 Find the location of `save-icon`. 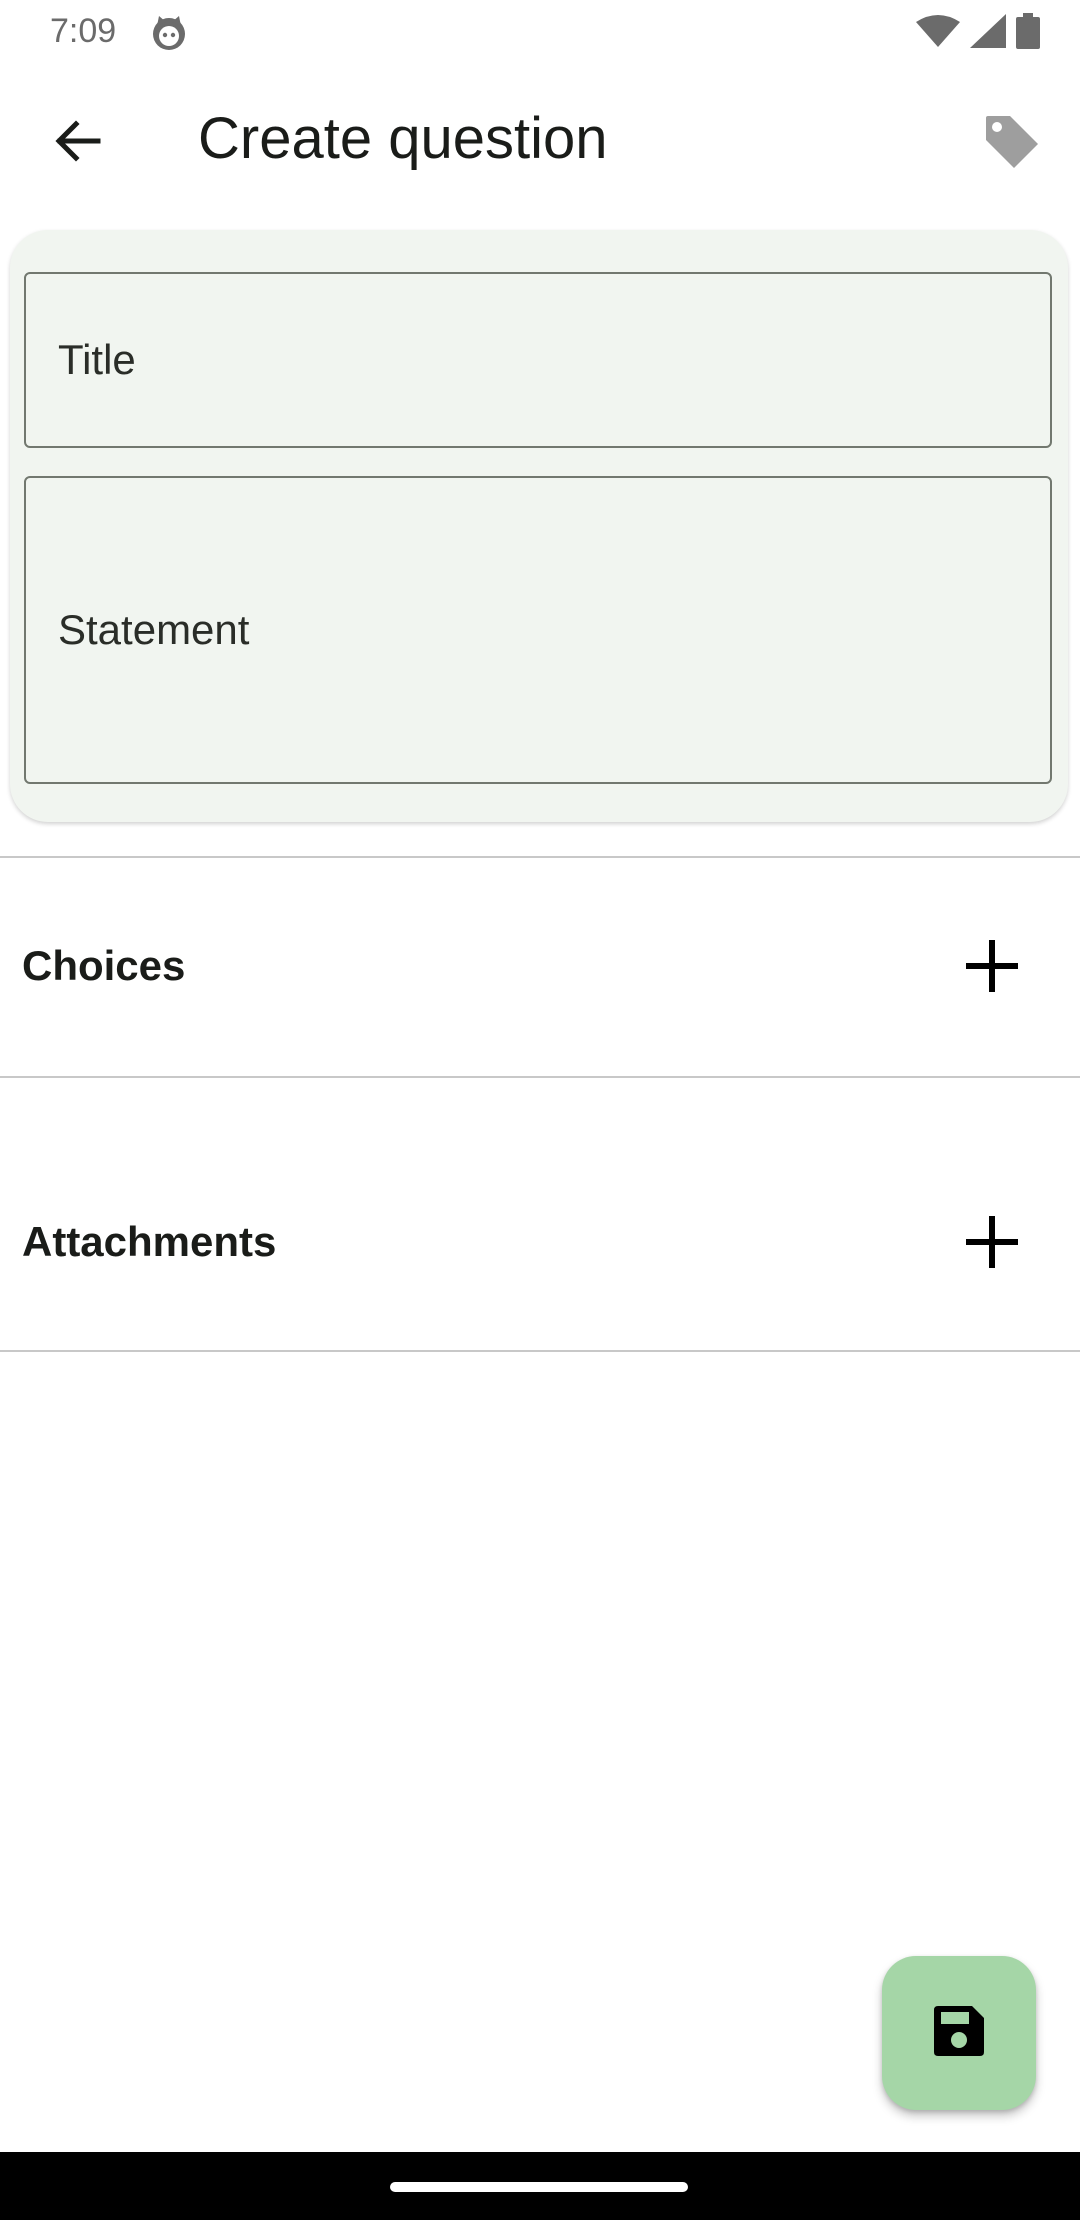

save-icon is located at coordinates (959, 2033).